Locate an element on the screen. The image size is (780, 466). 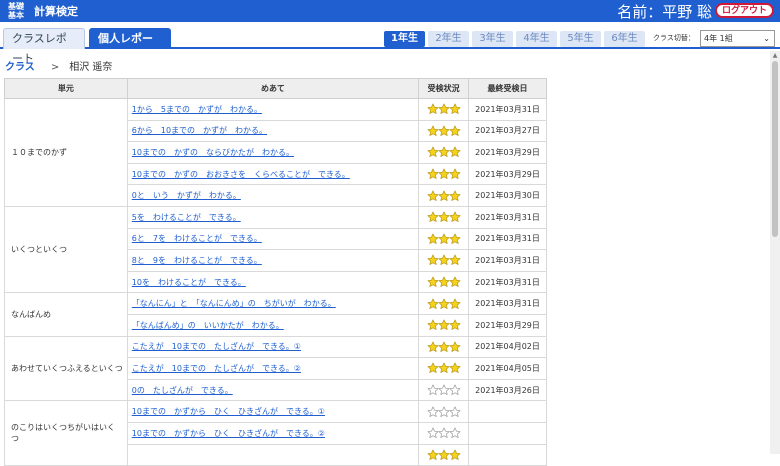
goal-cell: 6と 7を わけることが できる。 is located at coordinates (273, 239).